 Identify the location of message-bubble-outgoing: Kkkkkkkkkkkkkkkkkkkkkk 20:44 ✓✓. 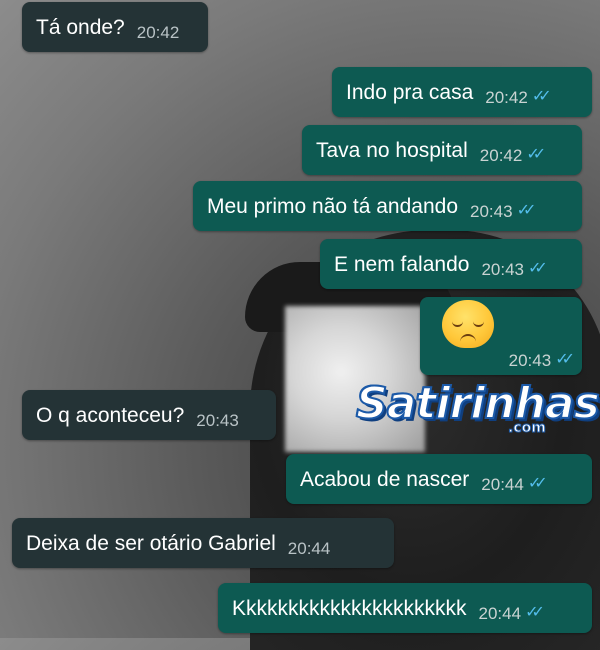
(405, 608).